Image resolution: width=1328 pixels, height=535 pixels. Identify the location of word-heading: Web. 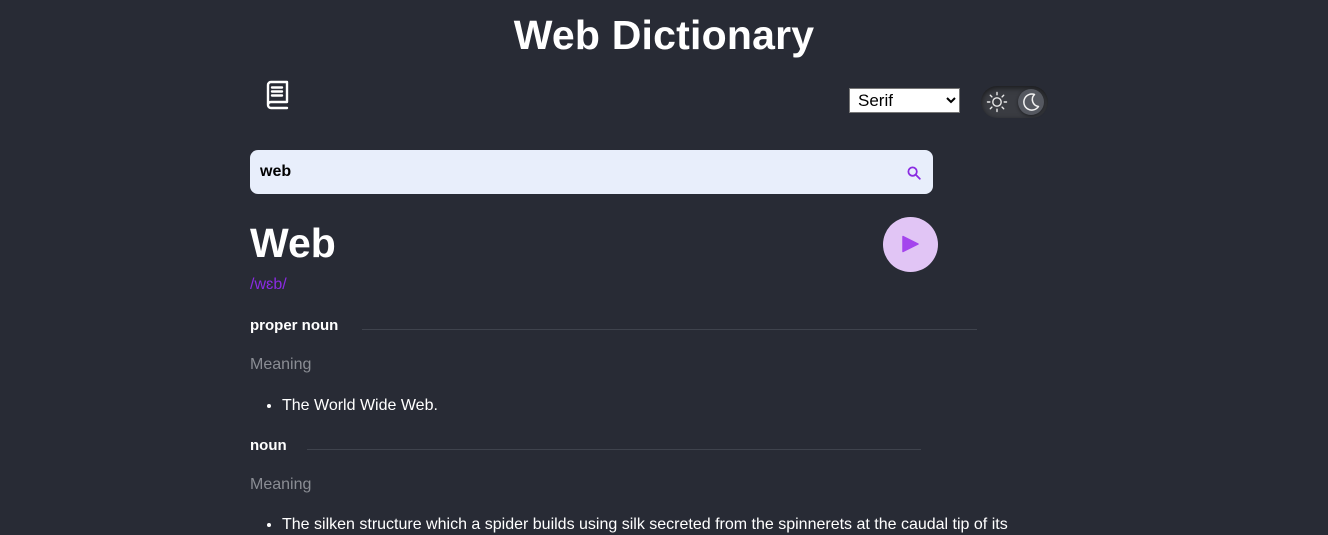
(293, 243).